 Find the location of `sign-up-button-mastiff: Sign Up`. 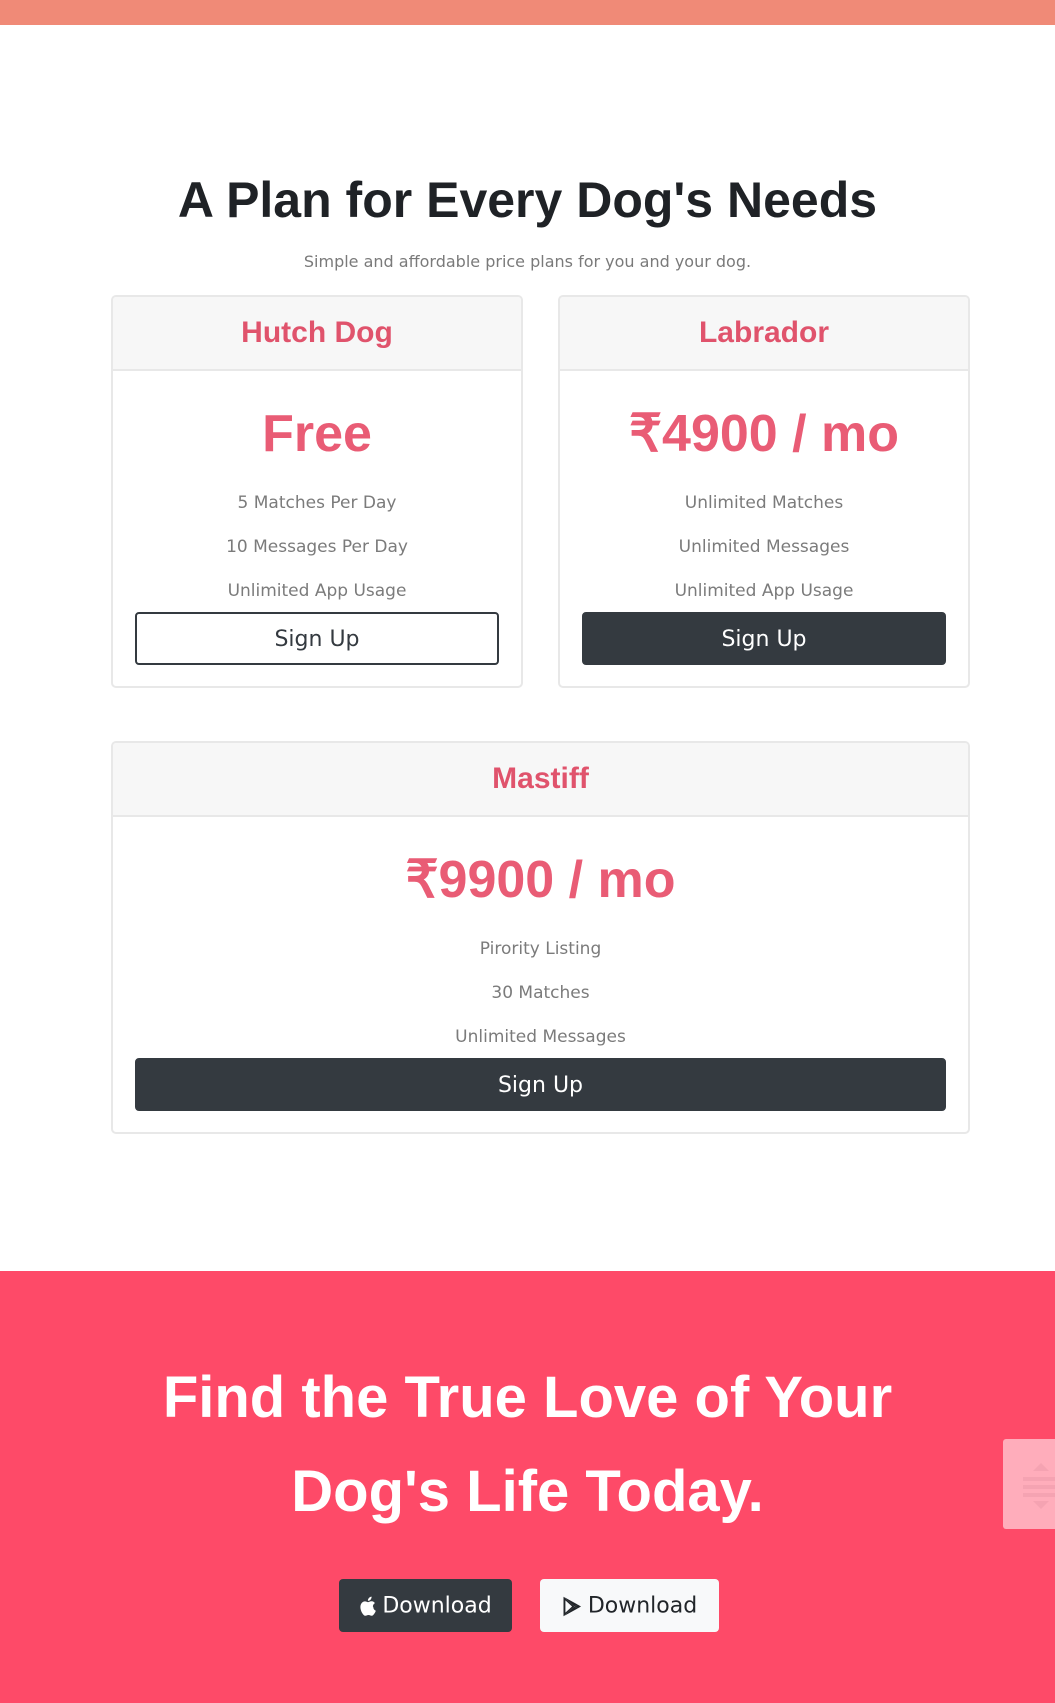

sign-up-button-mastiff: Sign Up is located at coordinates (540, 1084).